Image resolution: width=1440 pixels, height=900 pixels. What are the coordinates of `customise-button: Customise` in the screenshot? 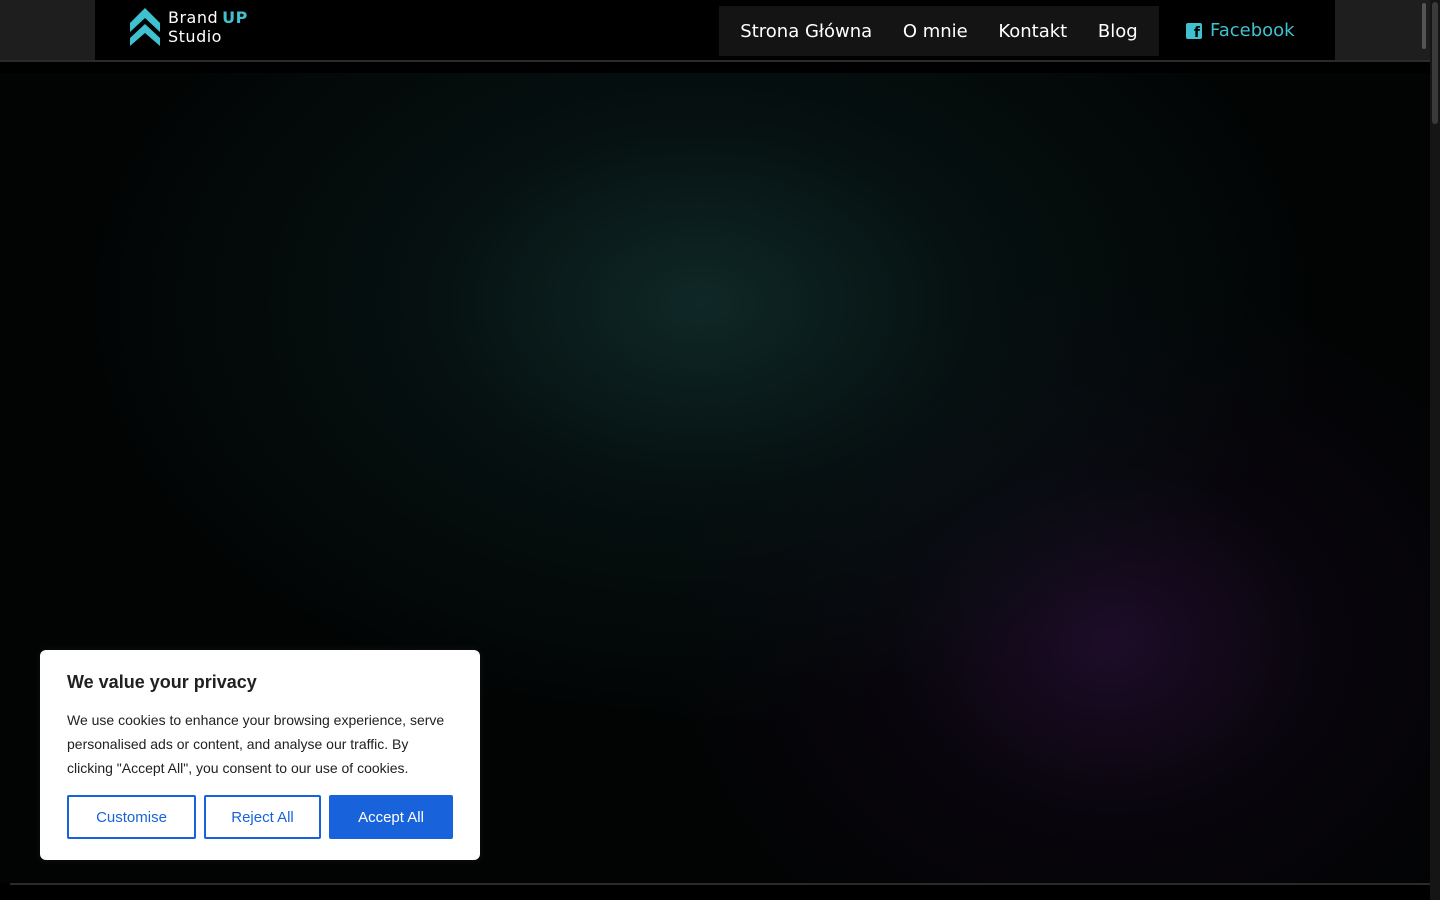 It's located at (131, 817).